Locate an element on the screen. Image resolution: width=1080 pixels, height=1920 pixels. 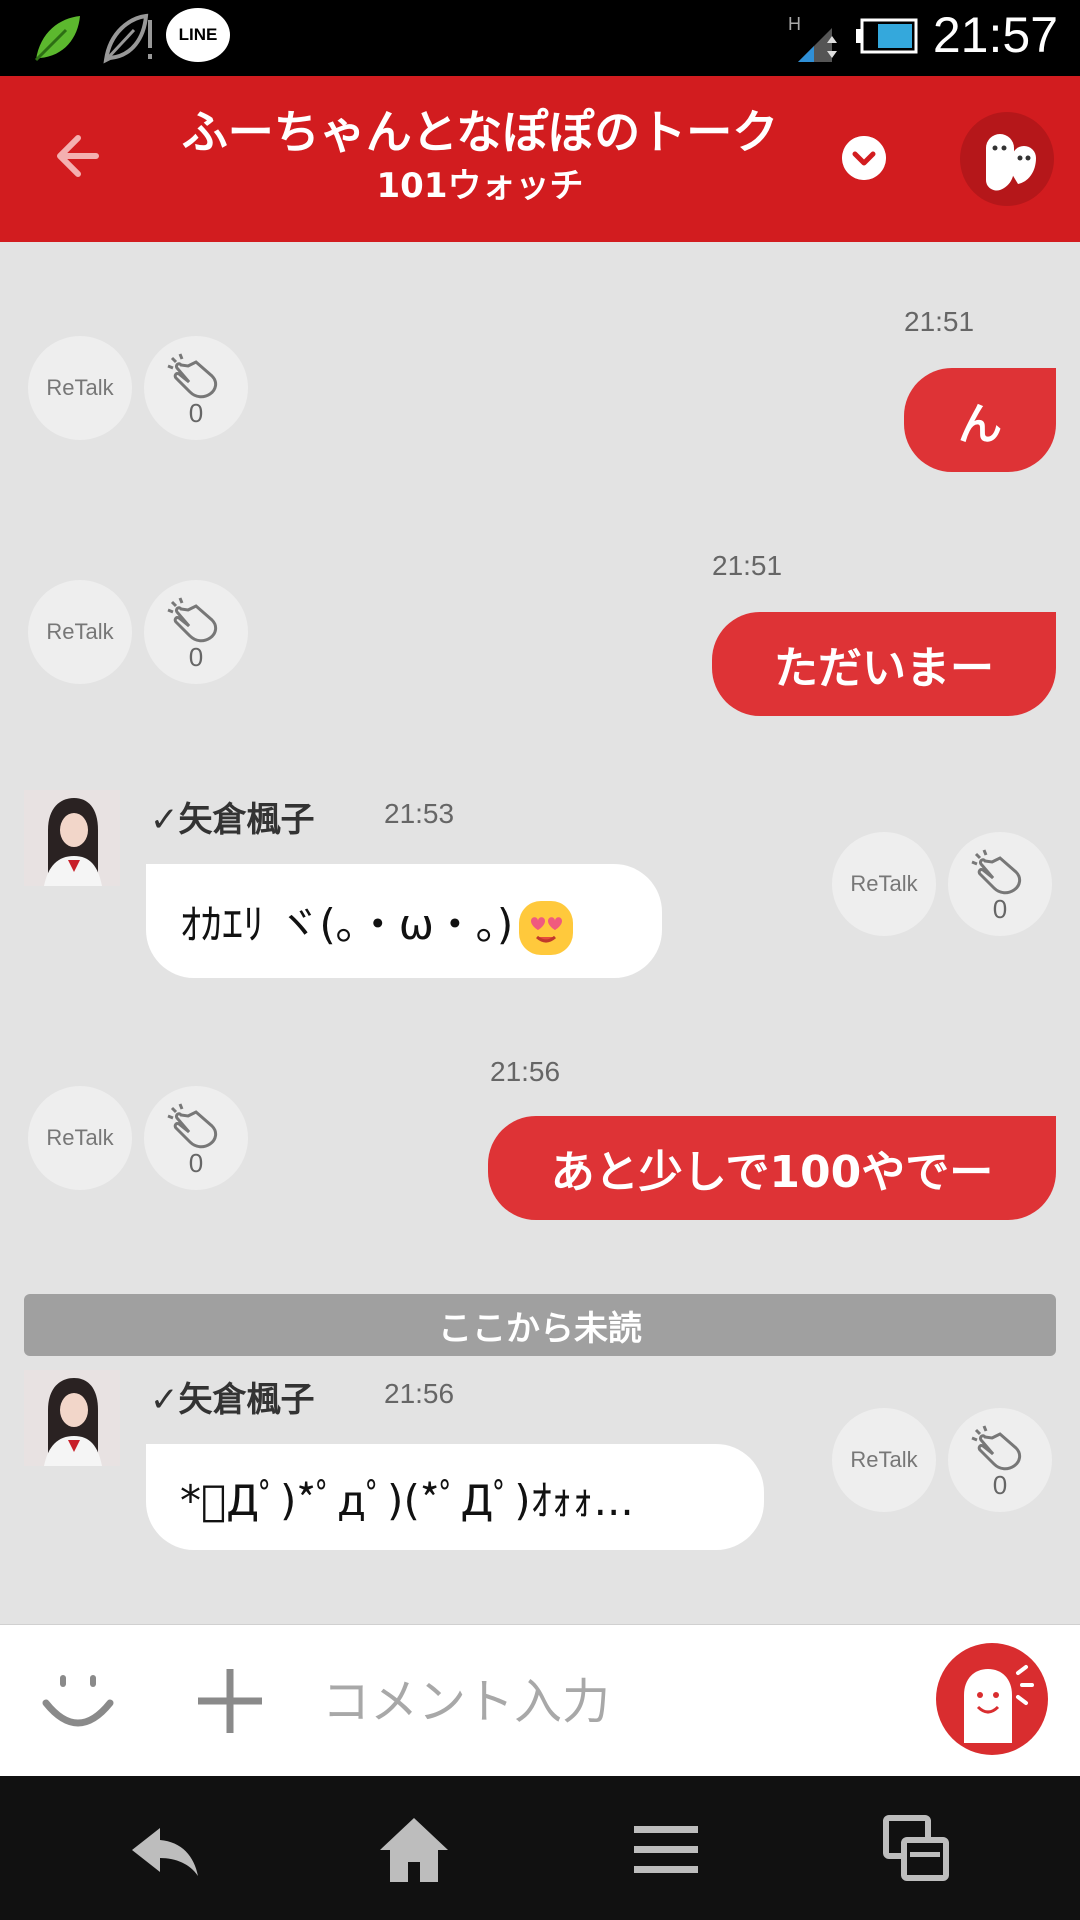
smiley-heart-eyes-icon is located at coordinates (546, 928).